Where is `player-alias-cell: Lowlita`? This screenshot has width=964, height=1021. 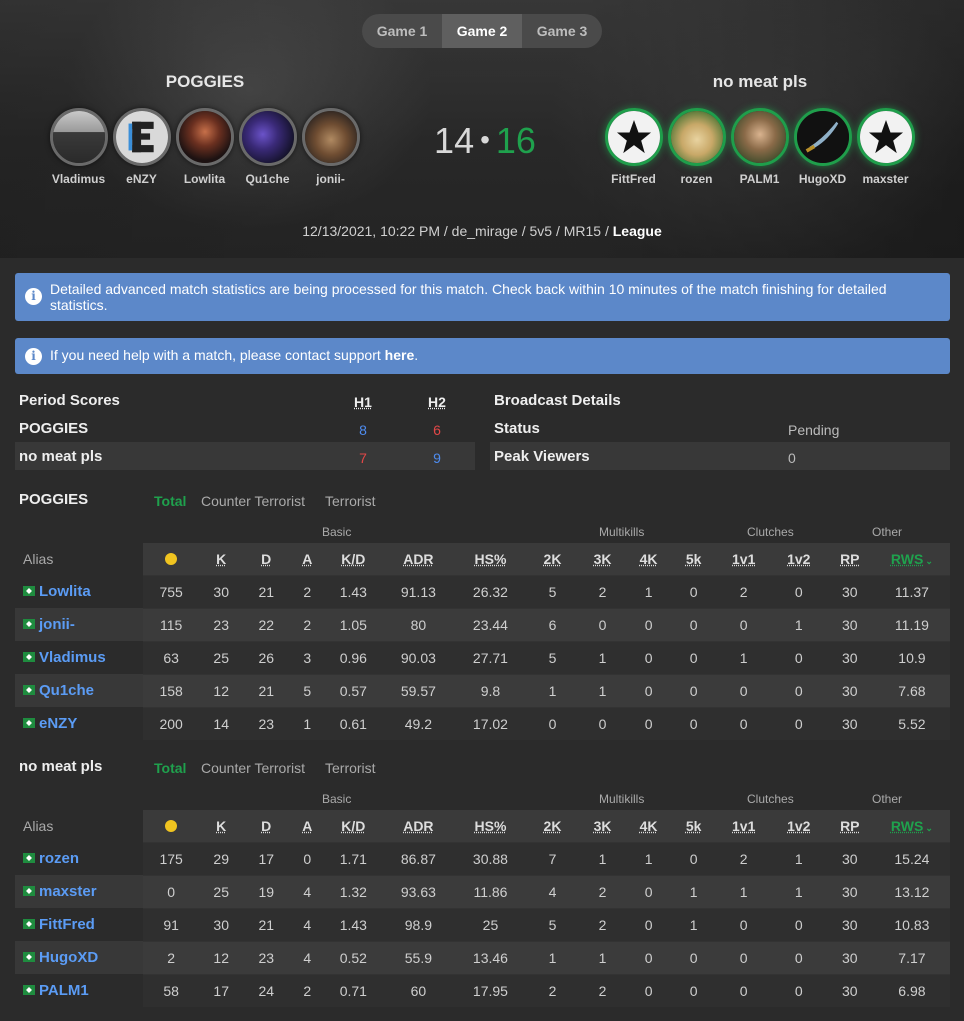 player-alias-cell: Lowlita is located at coordinates (79, 591).